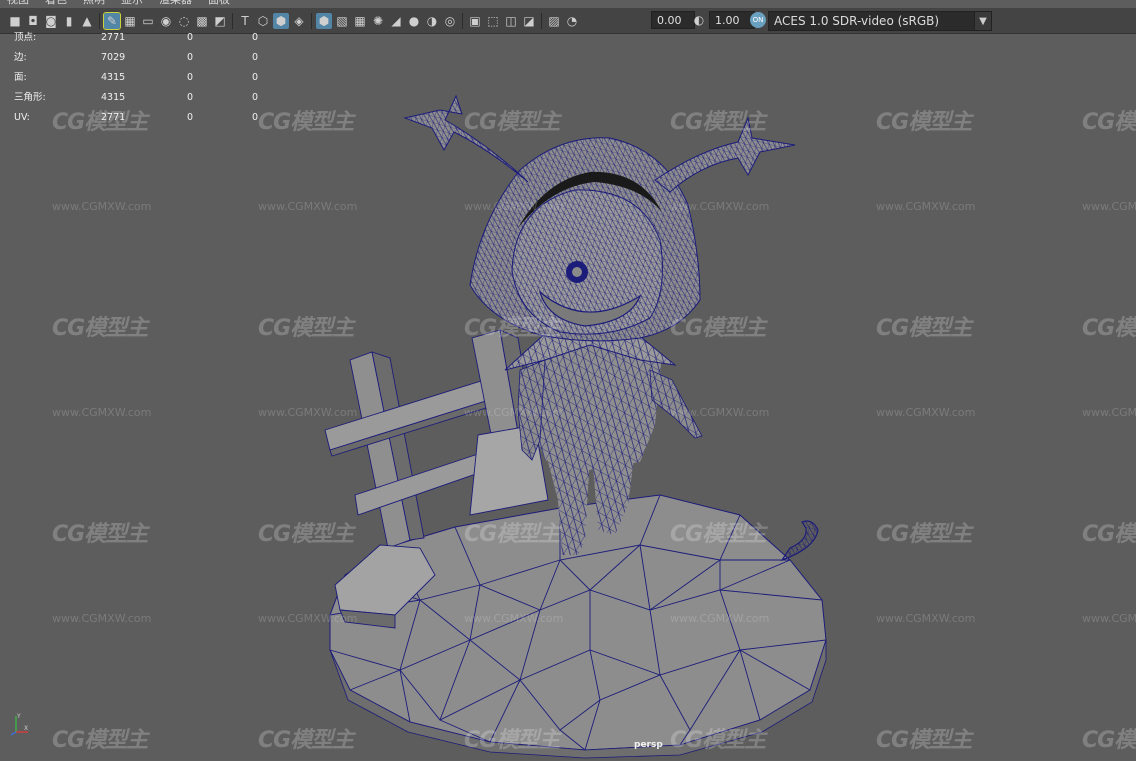 This screenshot has width=1136, height=761. Describe the element at coordinates (95, 3) in the screenshot. I see `menu-item-2: 照明` at that location.